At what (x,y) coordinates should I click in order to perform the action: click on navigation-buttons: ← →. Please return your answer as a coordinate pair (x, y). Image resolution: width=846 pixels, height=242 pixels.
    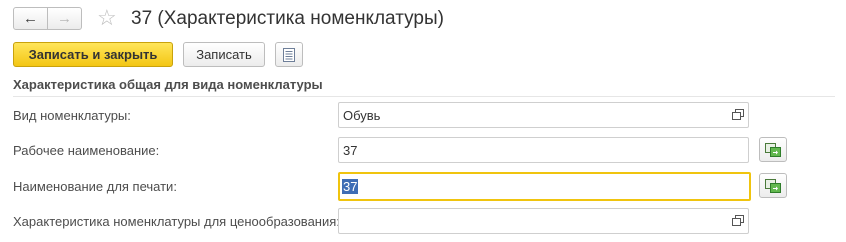
    Looking at the image, I should click on (49, 19).